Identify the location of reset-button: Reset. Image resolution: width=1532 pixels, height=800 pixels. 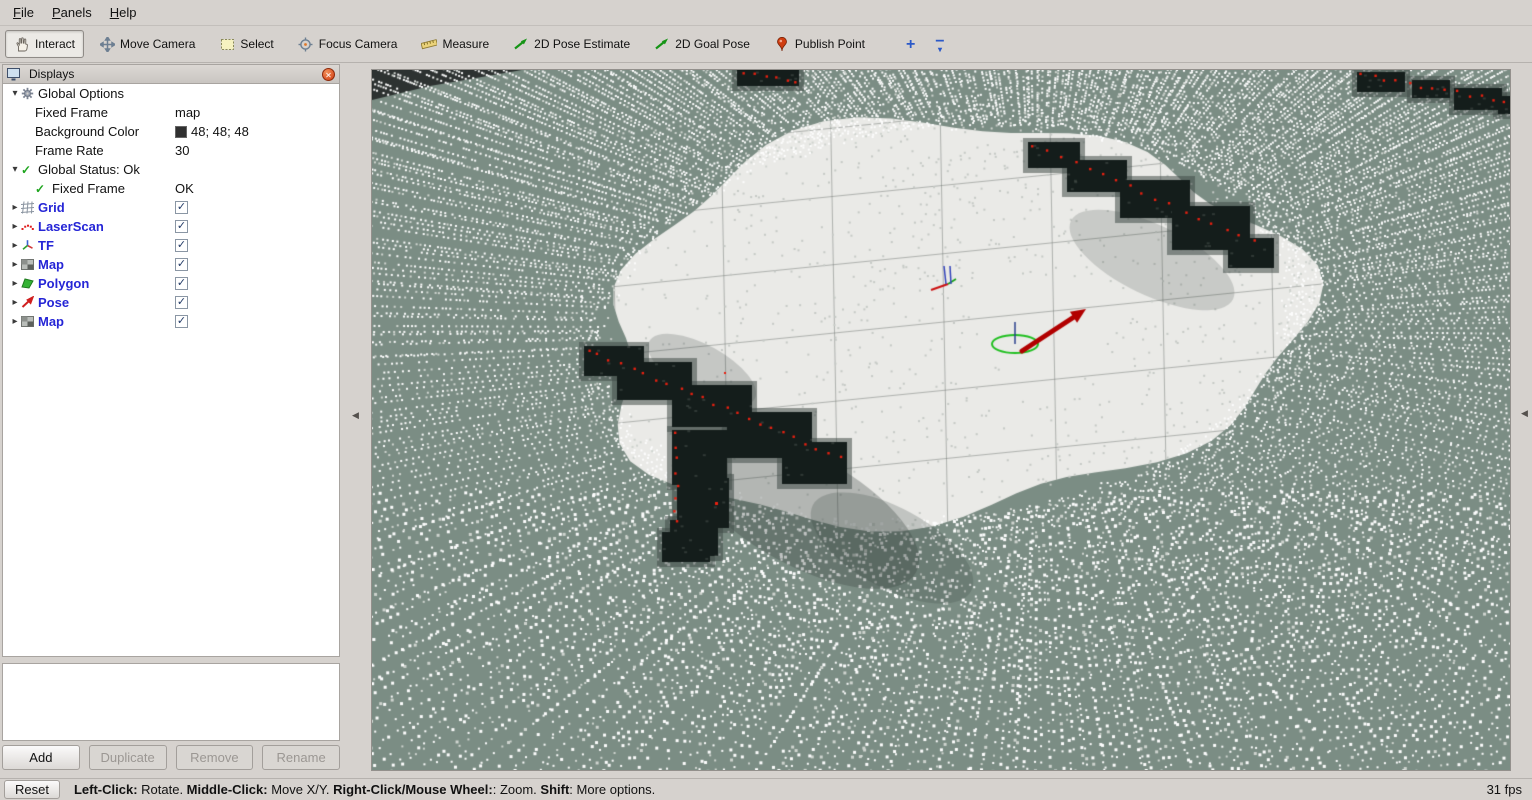
(32, 789).